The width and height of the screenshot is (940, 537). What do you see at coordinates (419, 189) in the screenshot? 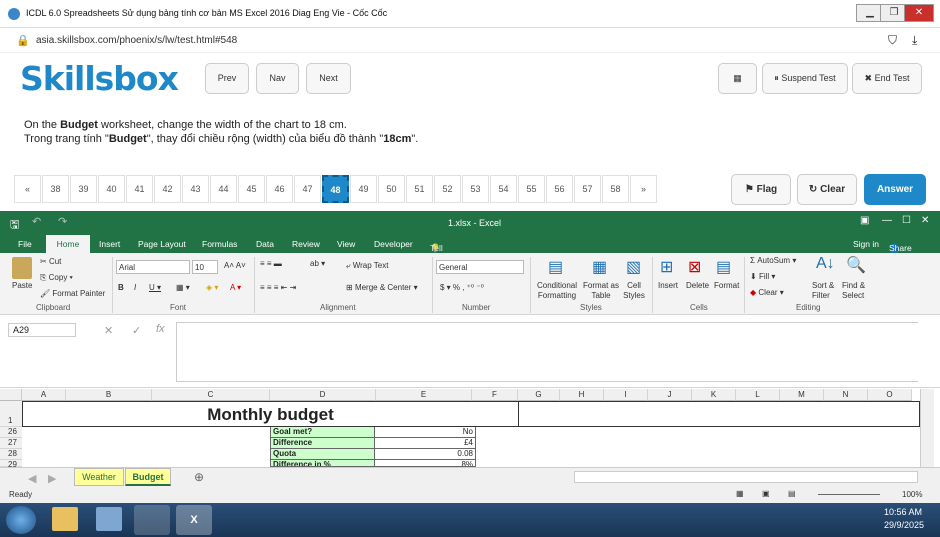
I see `page-button-51: 51` at bounding box center [419, 189].